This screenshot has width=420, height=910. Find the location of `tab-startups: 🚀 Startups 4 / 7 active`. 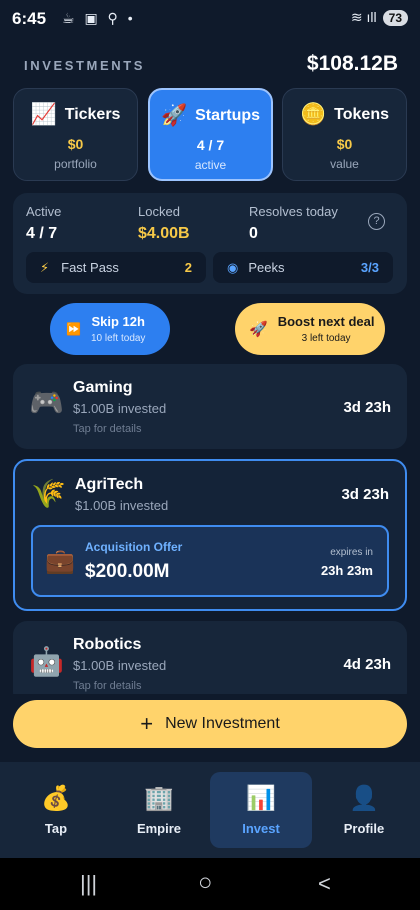

tab-startups: 🚀 Startups 4 / 7 active is located at coordinates (210, 134).